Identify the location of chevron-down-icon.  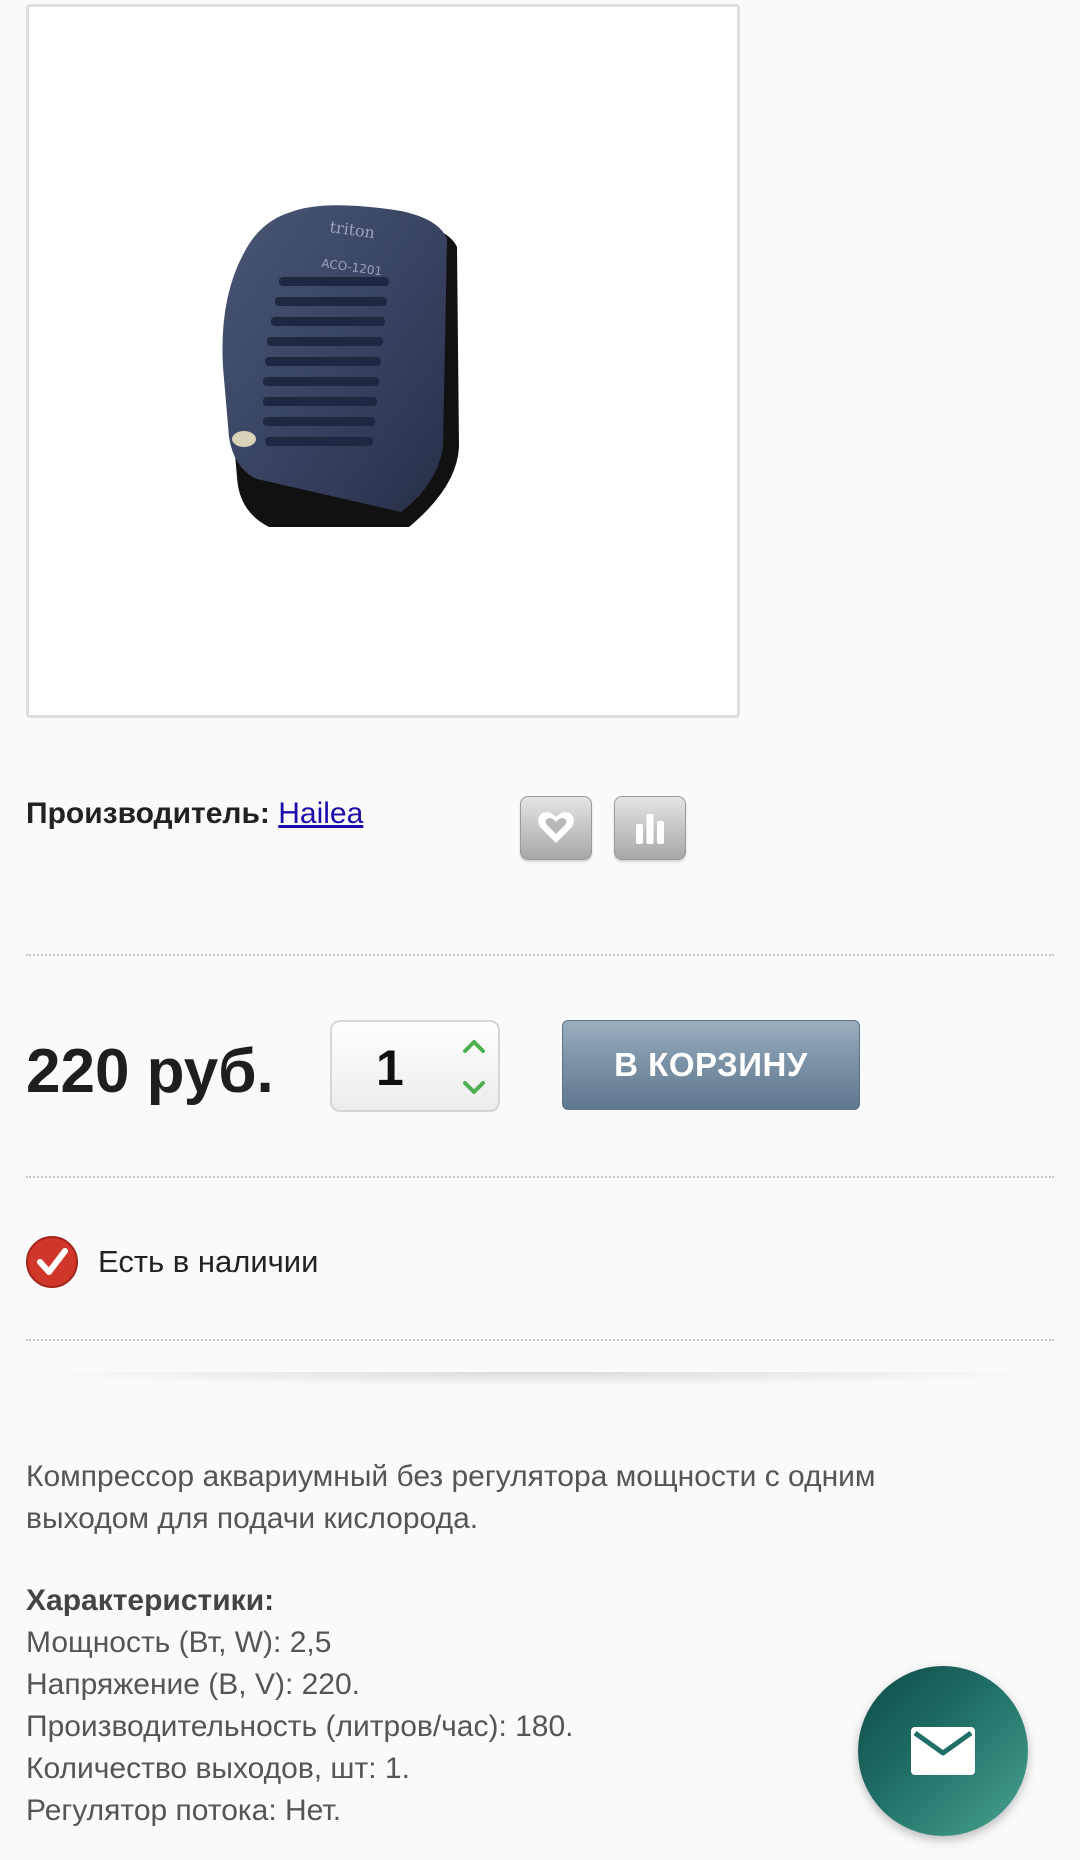
(474, 1088).